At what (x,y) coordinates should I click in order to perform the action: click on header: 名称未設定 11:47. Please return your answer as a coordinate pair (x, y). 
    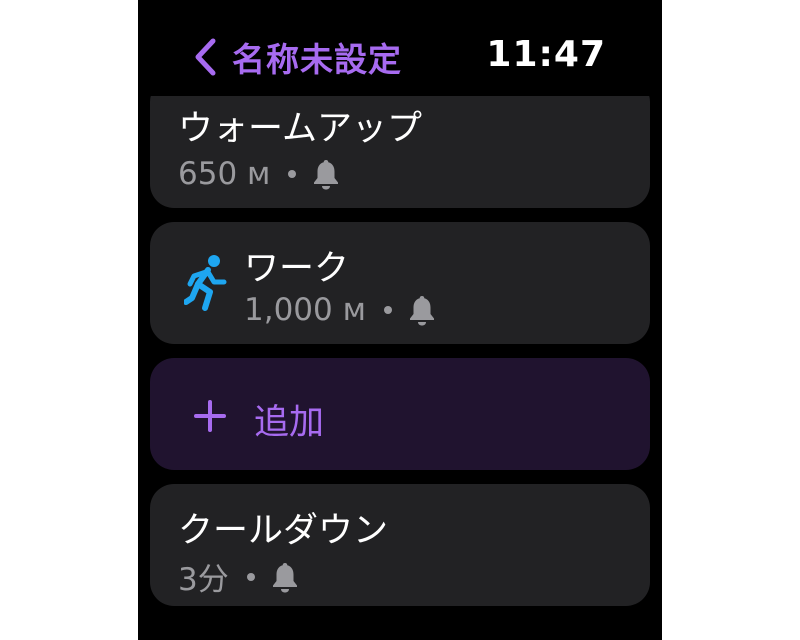
    Looking at the image, I should click on (400, 48).